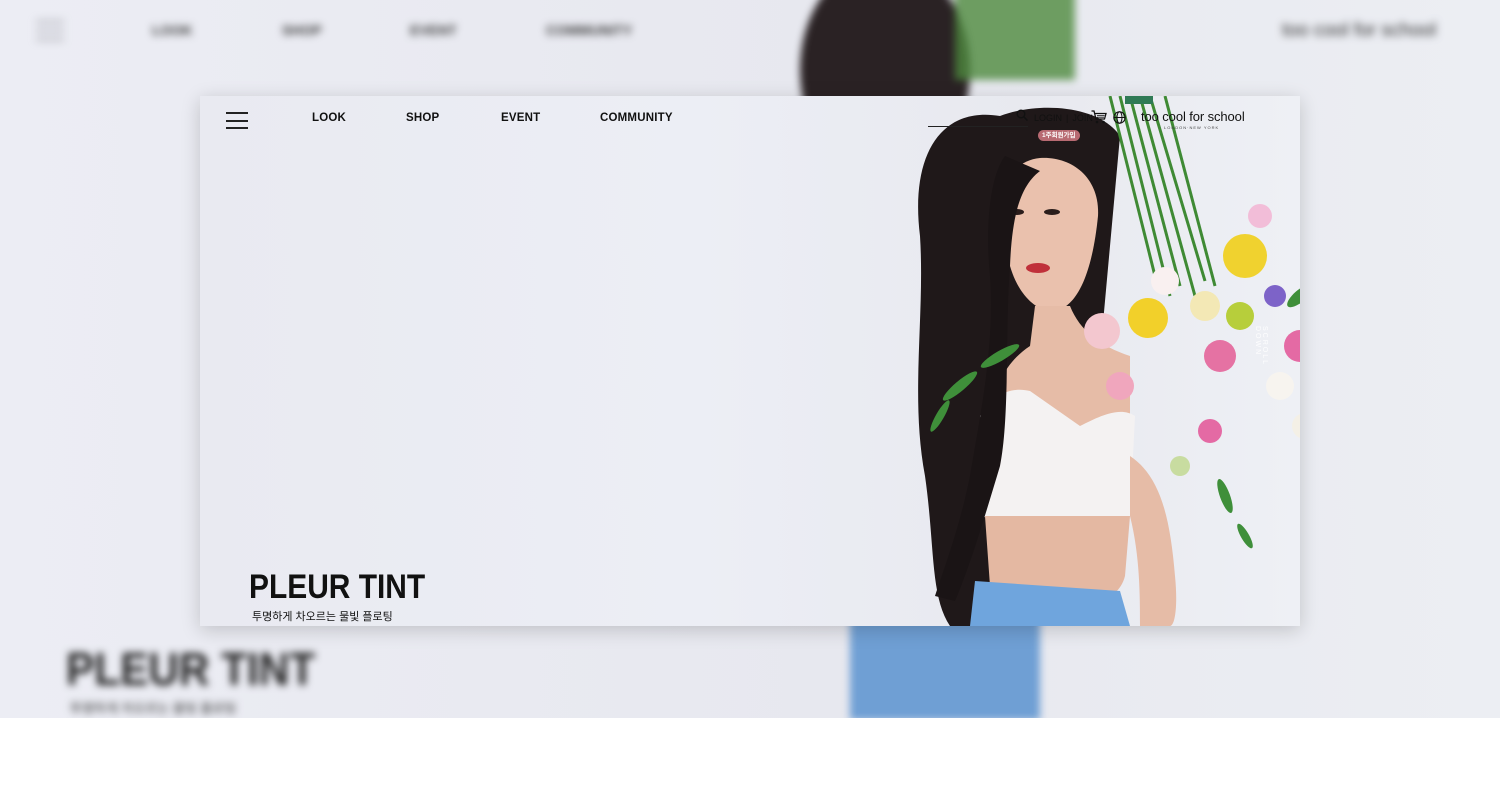 Image resolution: width=1500 pixels, height=800 pixels. What do you see at coordinates (1059, 135) in the screenshot?
I see `signup-promo-badge: 1주회원가입` at bounding box center [1059, 135].